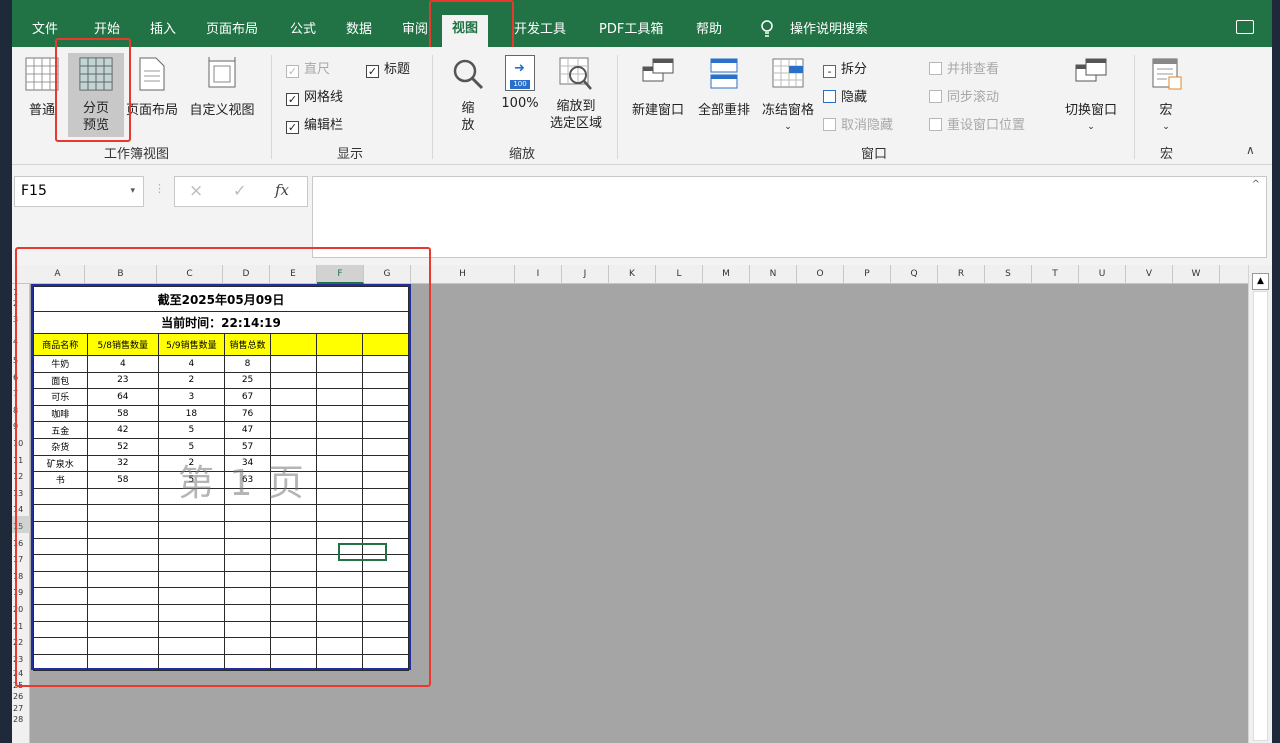  Describe the element at coordinates (232, 30) in the screenshot. I see `tab-page-layout: 页面布局` at that location.